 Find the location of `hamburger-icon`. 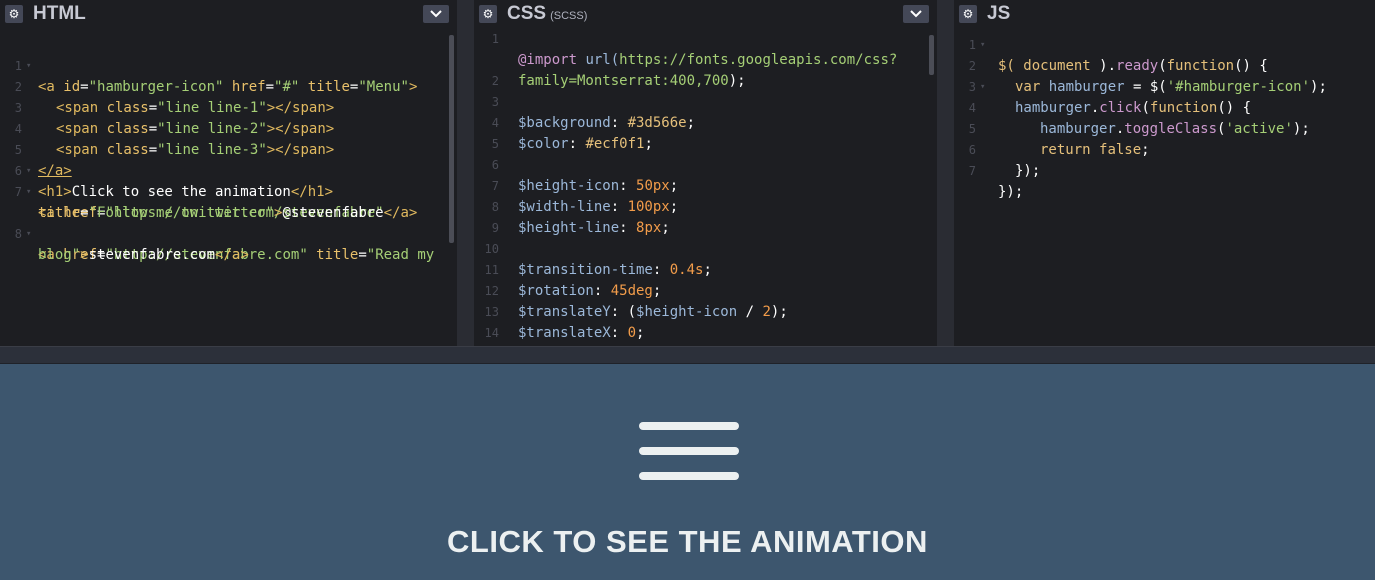

hamburger-icon is located at coordinates (689, 451).